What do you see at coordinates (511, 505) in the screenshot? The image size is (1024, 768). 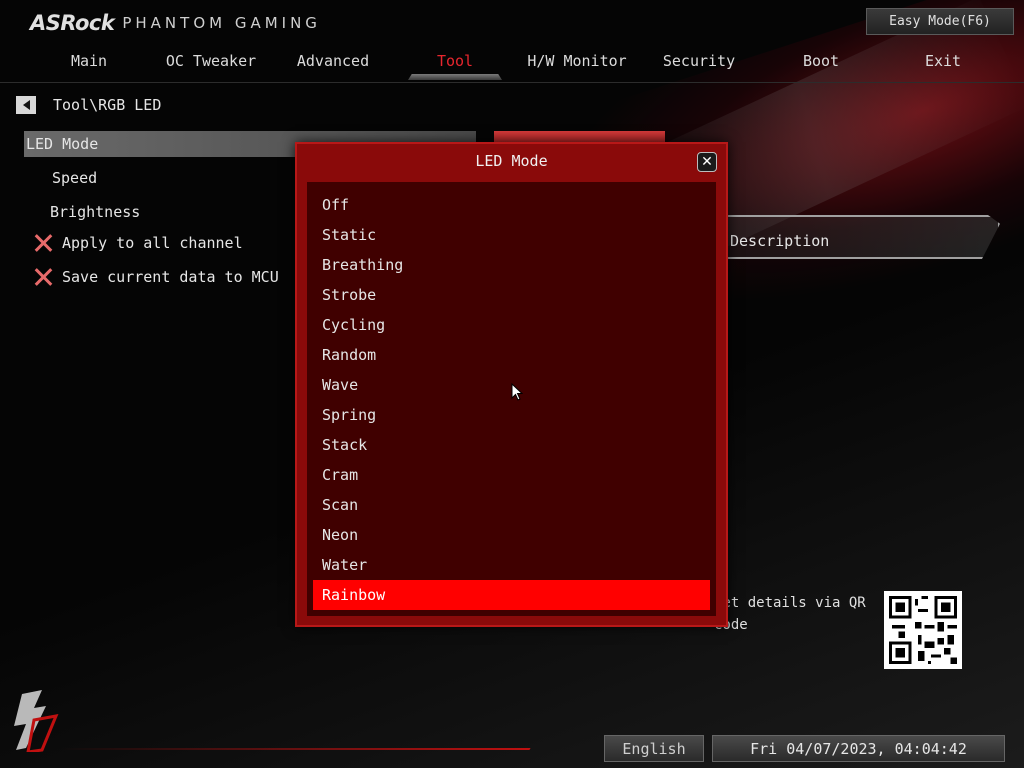 I see `option-scan: Scan` at bounding box center [511, 505].